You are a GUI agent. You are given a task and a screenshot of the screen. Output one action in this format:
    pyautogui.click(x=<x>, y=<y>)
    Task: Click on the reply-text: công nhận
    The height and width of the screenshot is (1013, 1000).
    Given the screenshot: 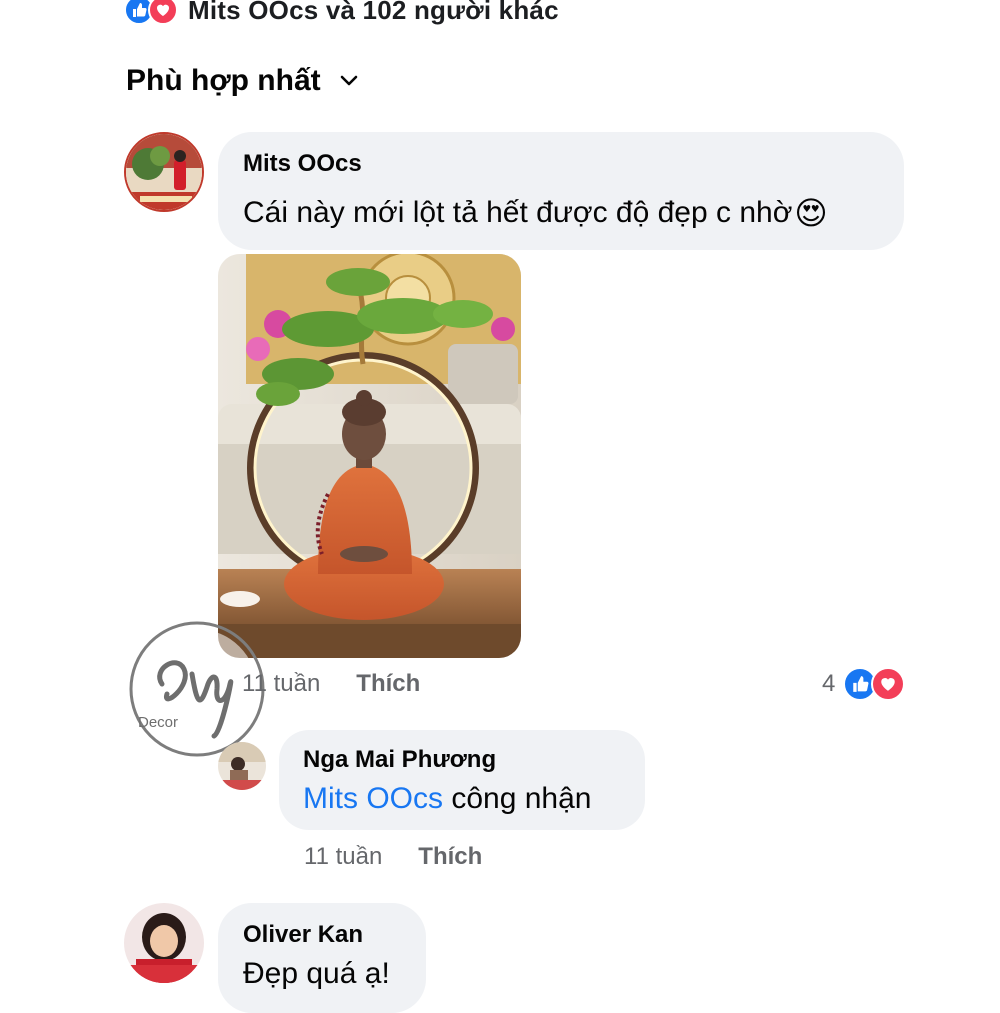 What is the action you would take?
    pyautogui.click(x=521, y=798)
    